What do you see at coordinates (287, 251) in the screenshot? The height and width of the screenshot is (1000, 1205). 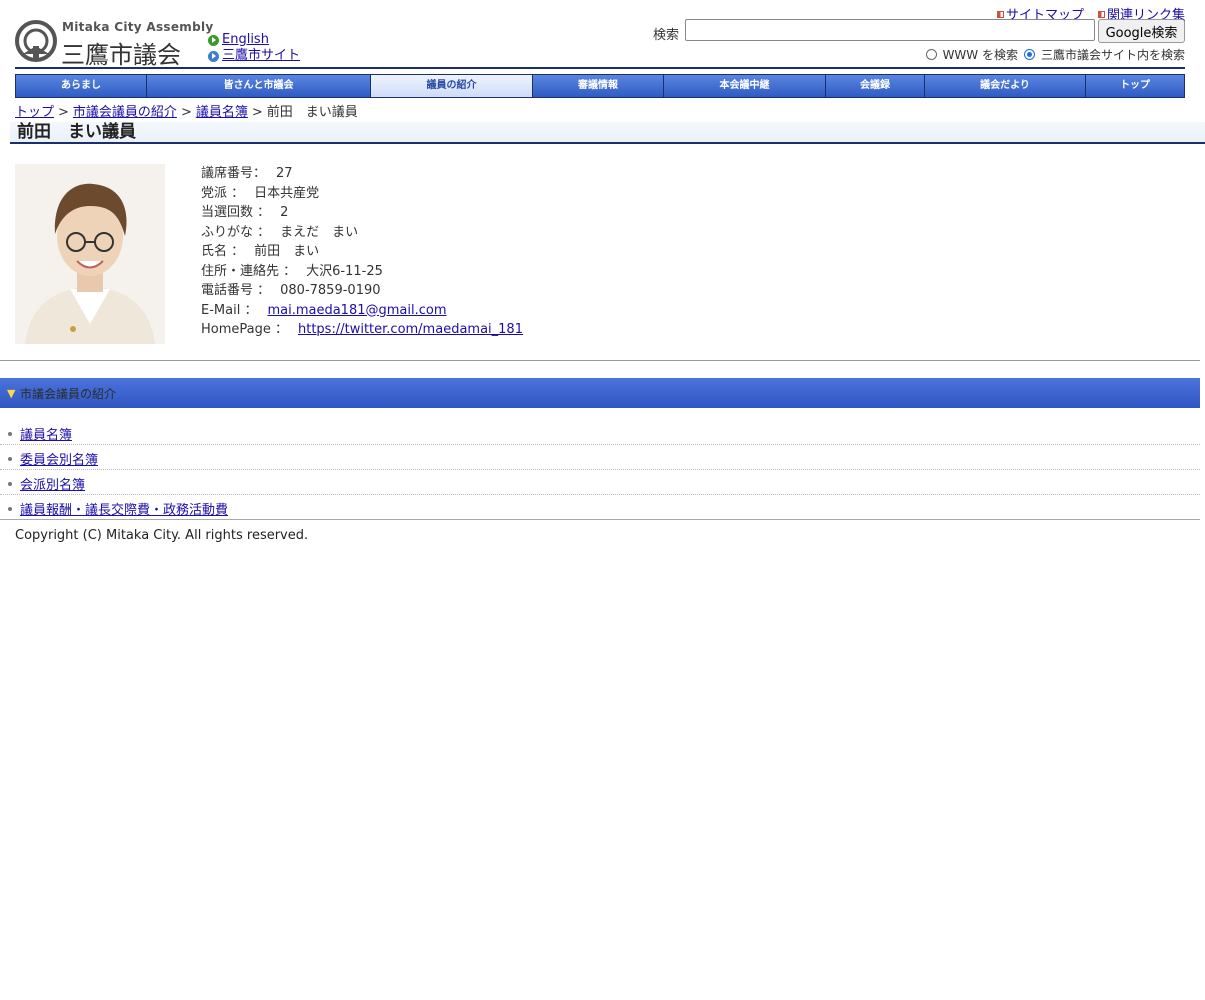 I see `profile-value: 前田 まい` at bounding box center [287, 251].